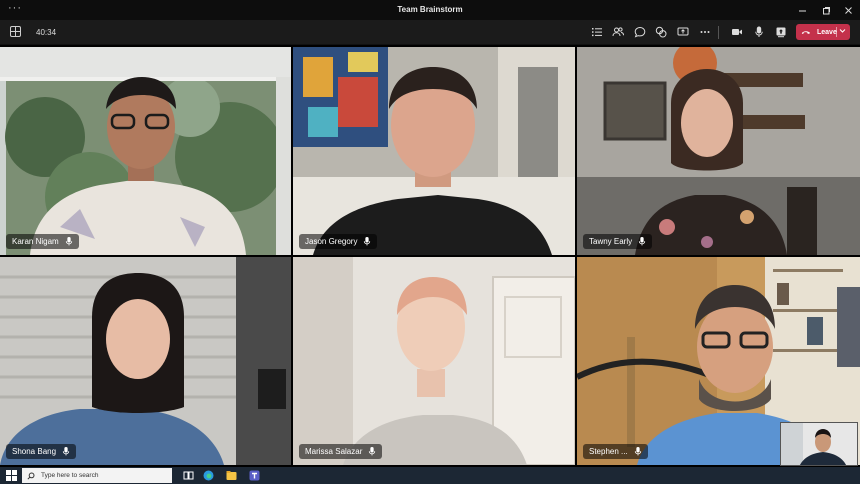  I want to click on participant-name-tag: Marissa Salazar, so click(341, 451).